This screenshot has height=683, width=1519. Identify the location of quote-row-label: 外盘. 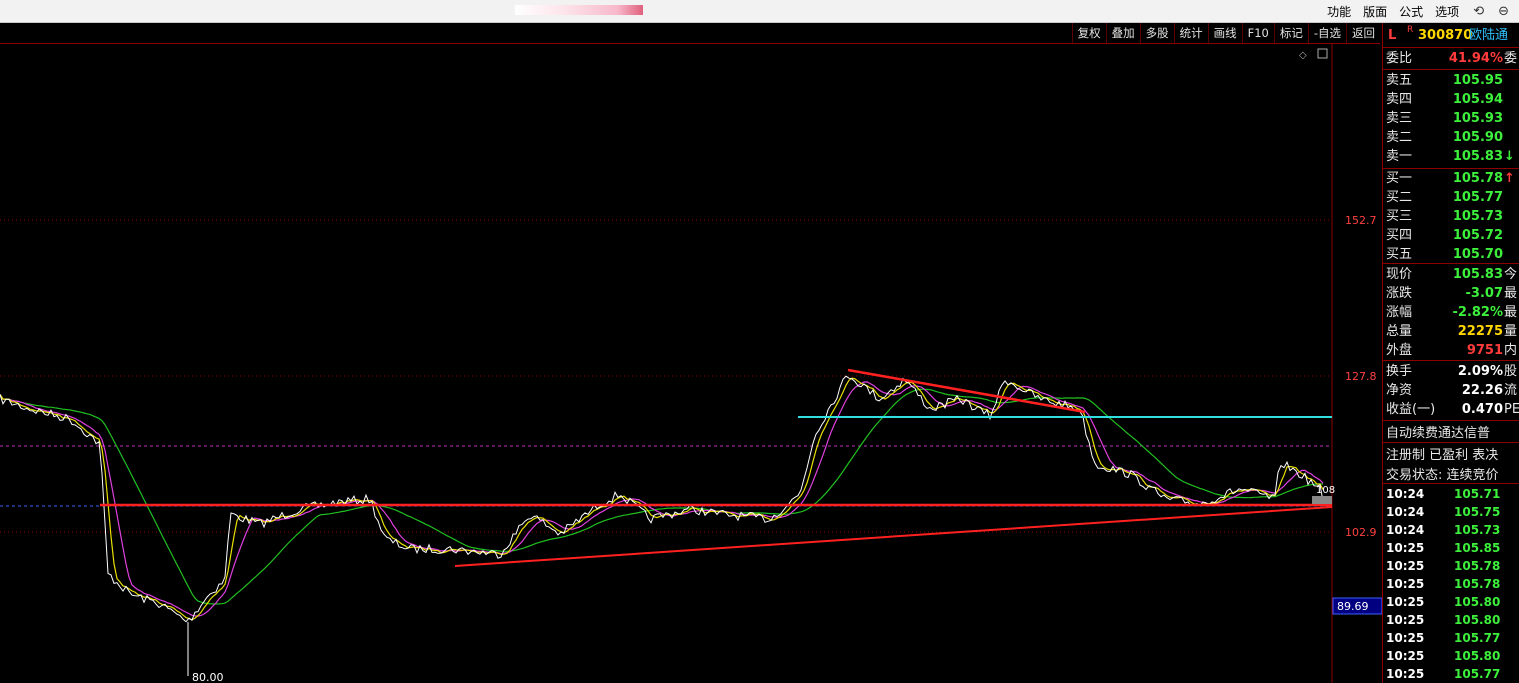
(1399, 350).